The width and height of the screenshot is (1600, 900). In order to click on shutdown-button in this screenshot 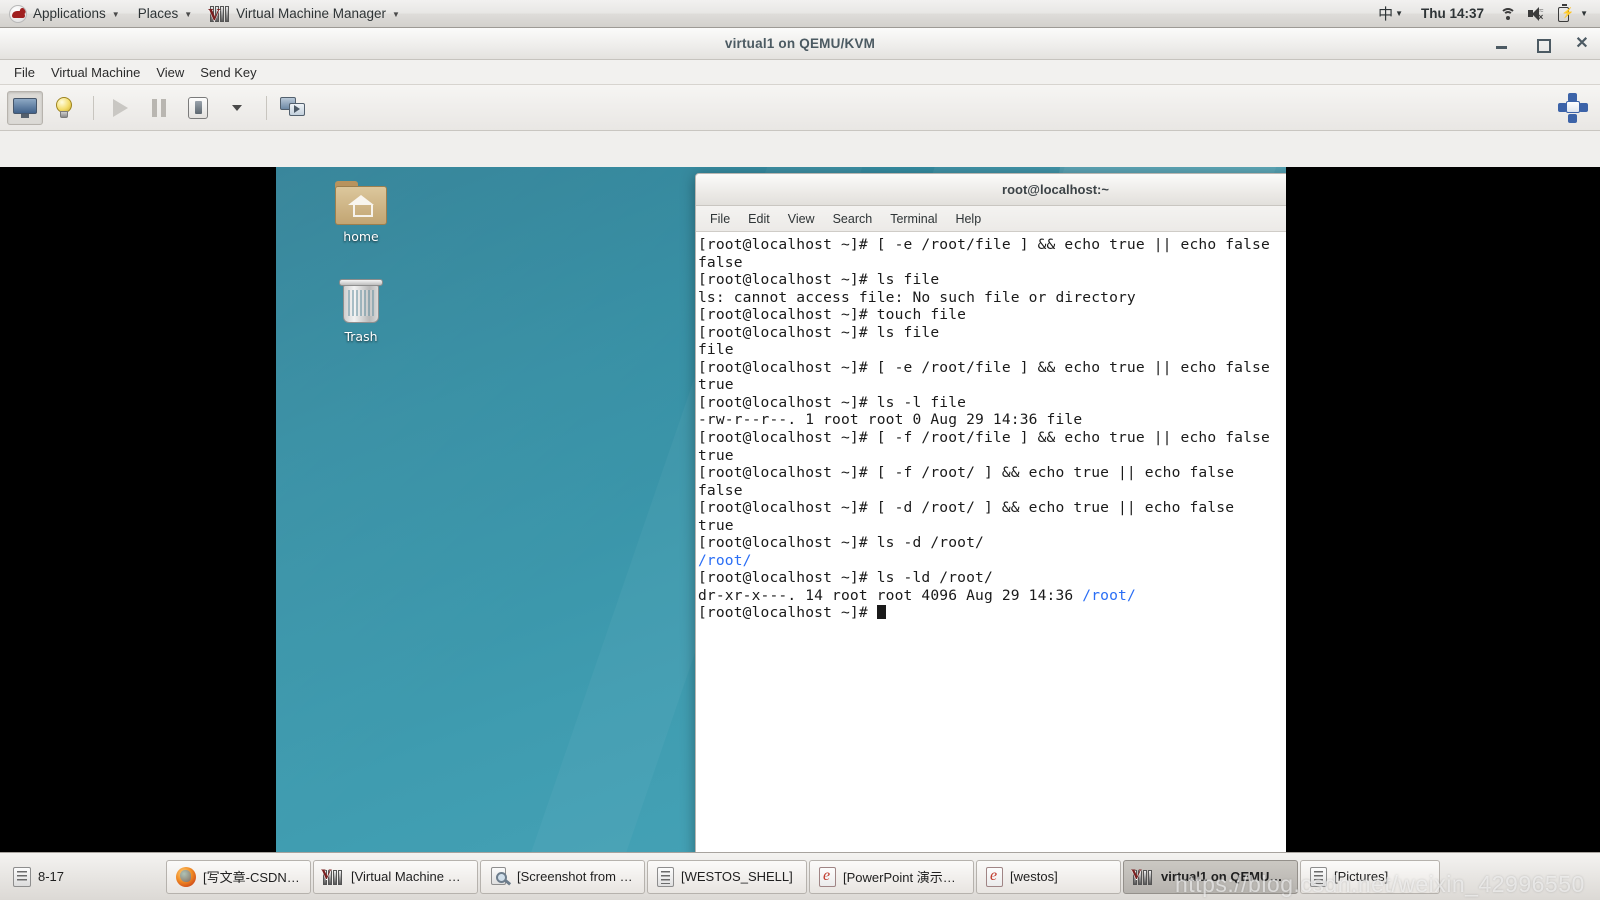, I will do `click(198, 108)`.